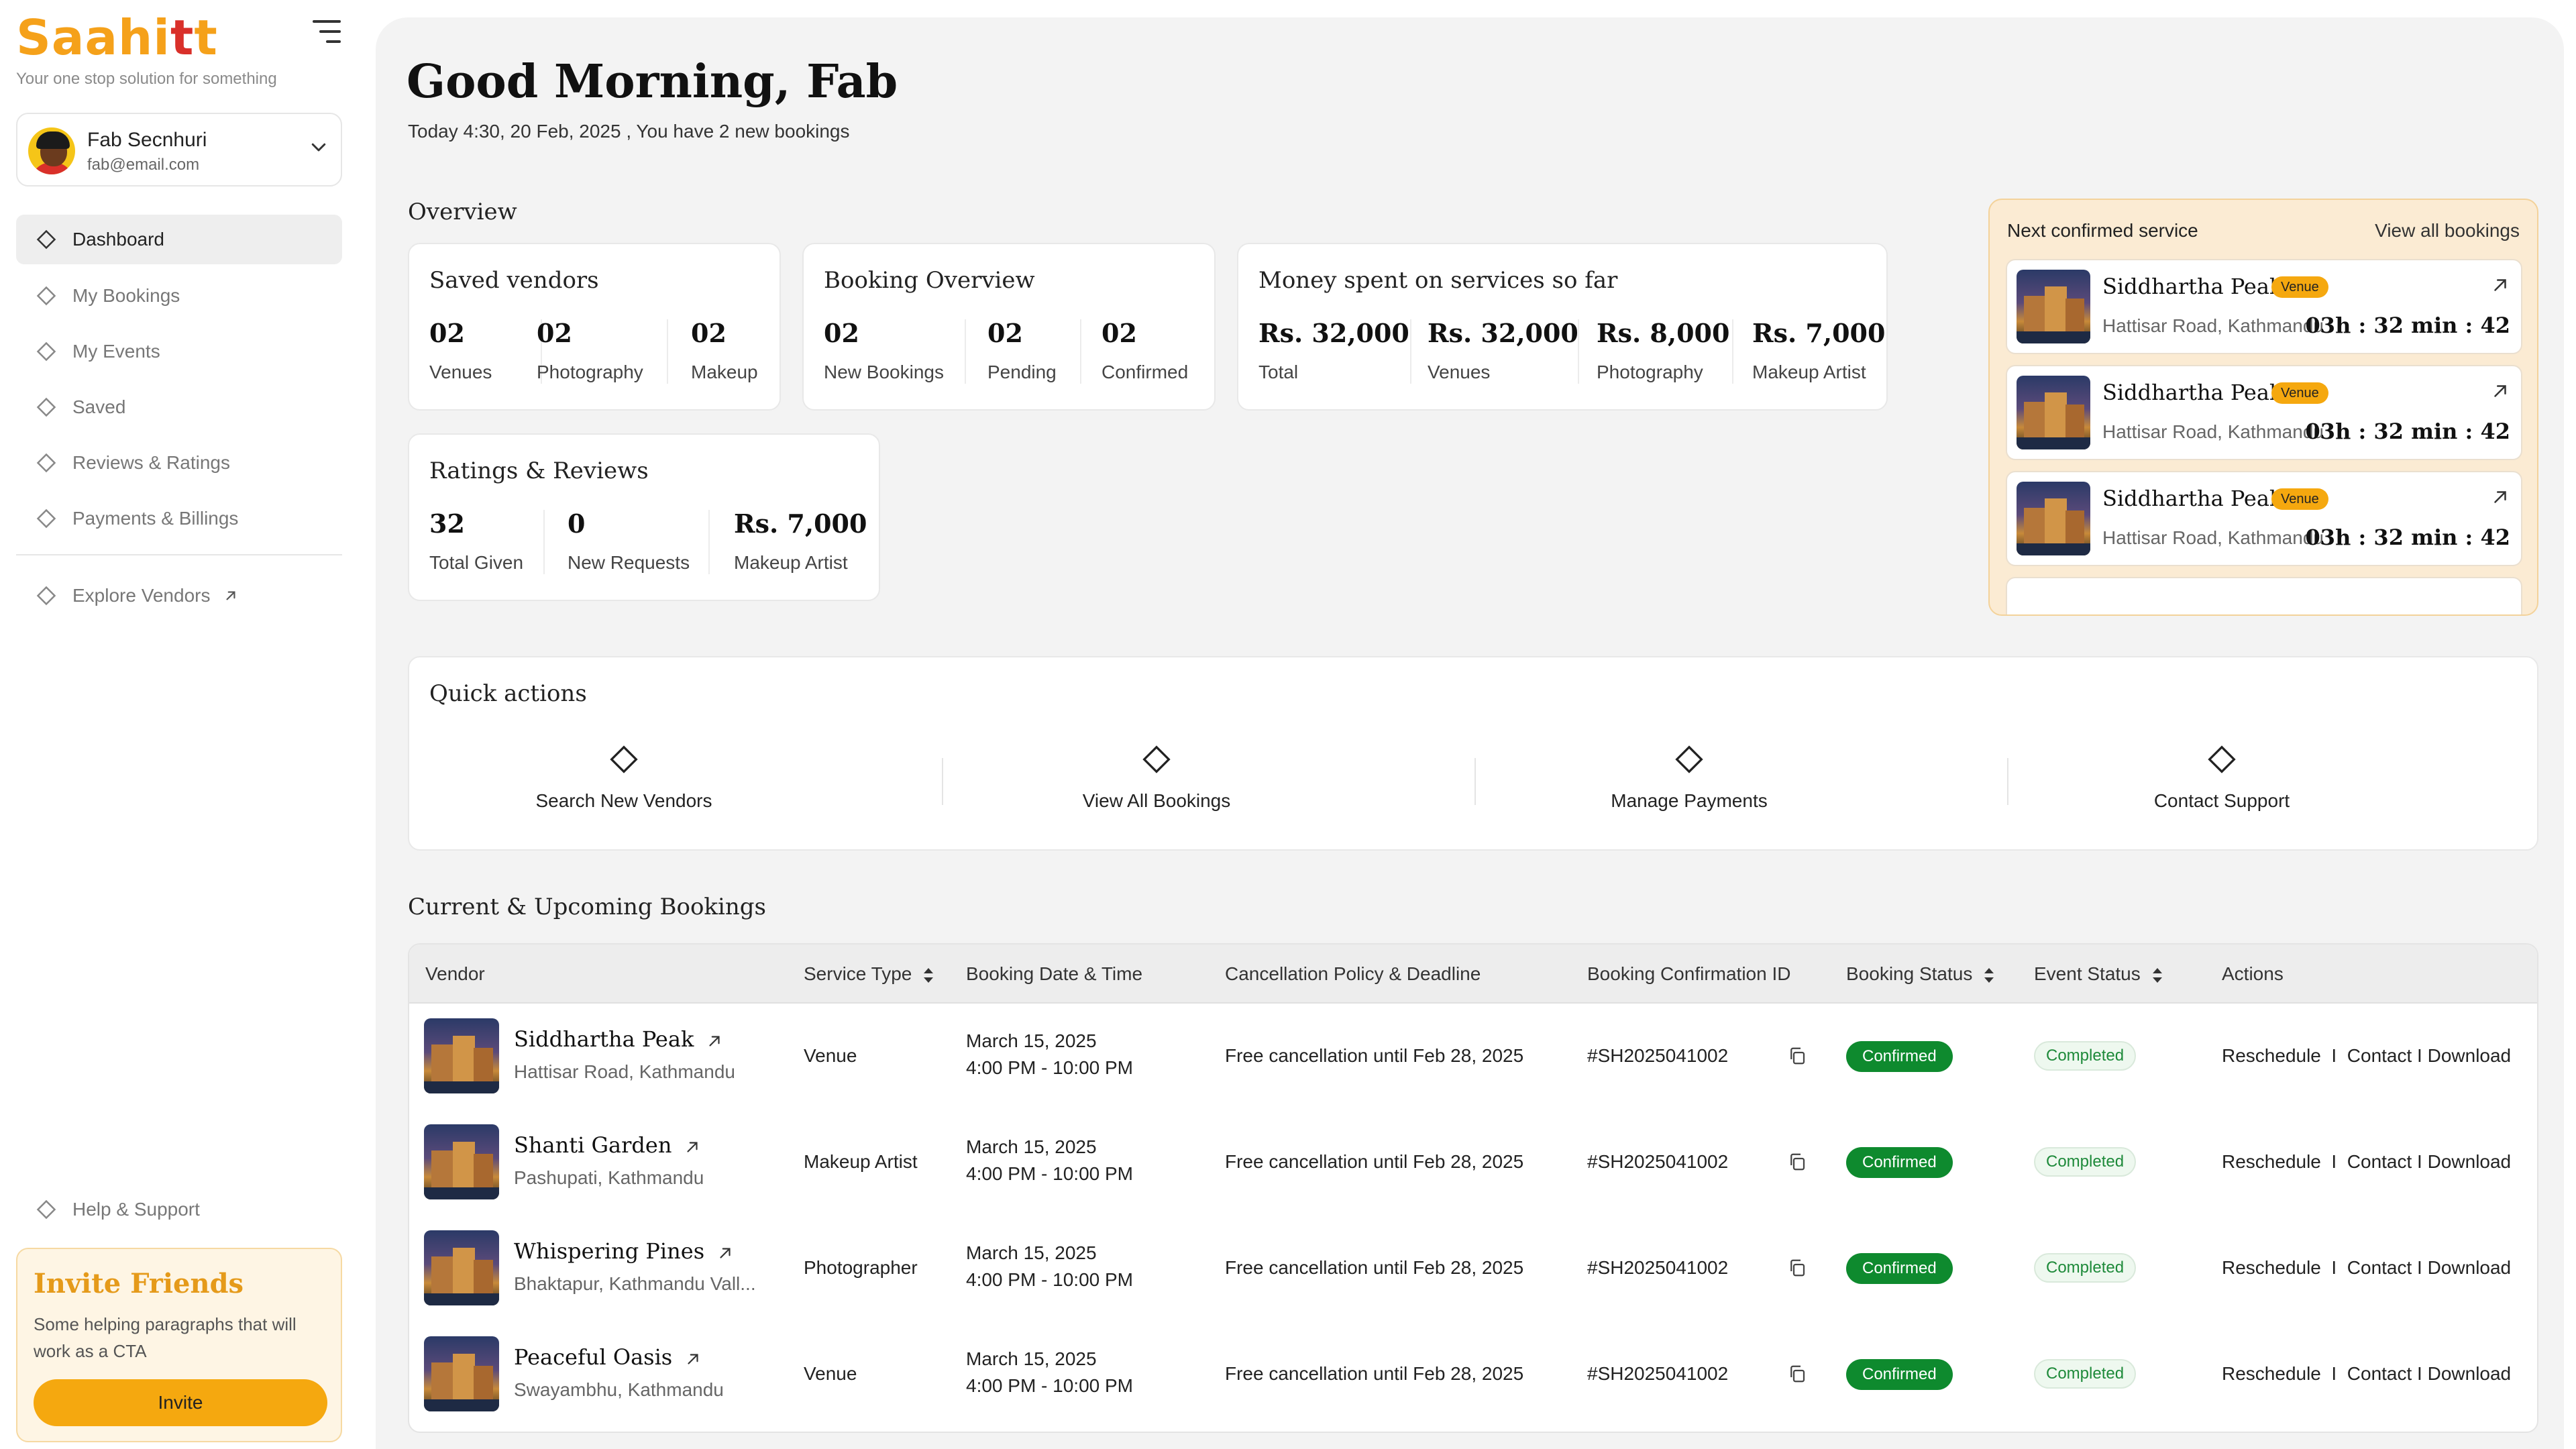  I want to click on col-vendor: Vendor, so click(455, 973).